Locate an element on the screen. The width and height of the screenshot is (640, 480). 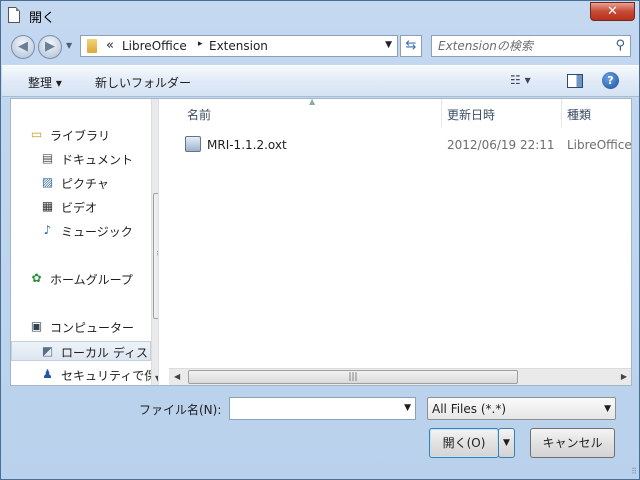
scroll-right-arrow-icon: ▶ is located at coordinates (624, 376).